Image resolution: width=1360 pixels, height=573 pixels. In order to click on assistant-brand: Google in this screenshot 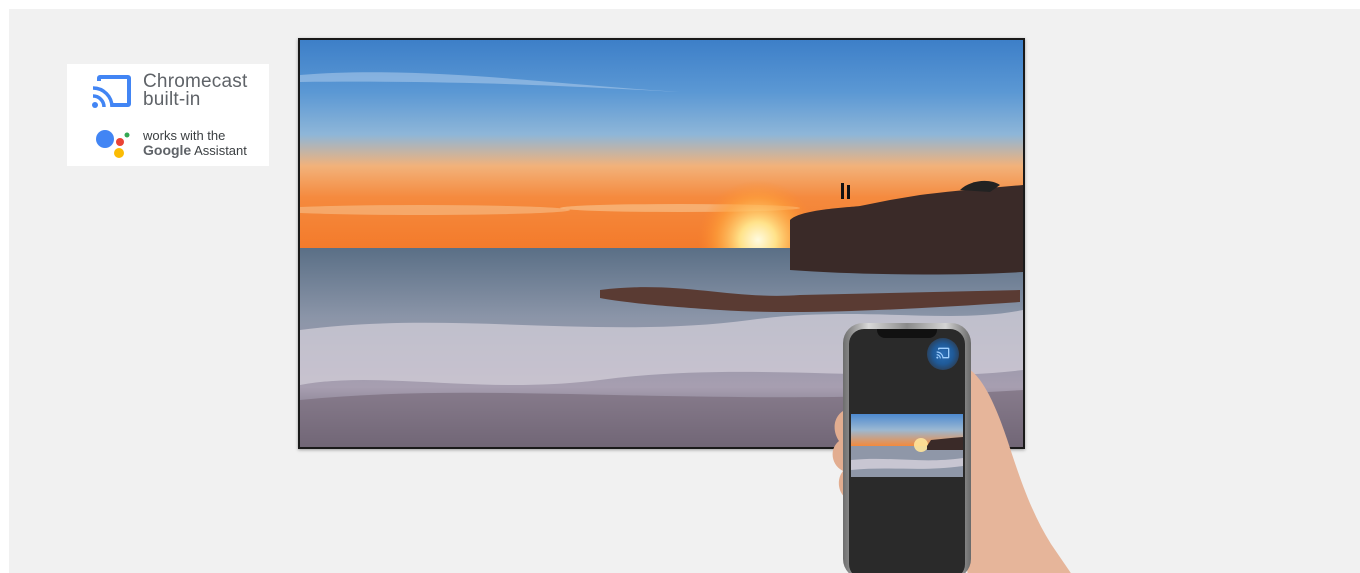, I will do `click(167, 149)`.